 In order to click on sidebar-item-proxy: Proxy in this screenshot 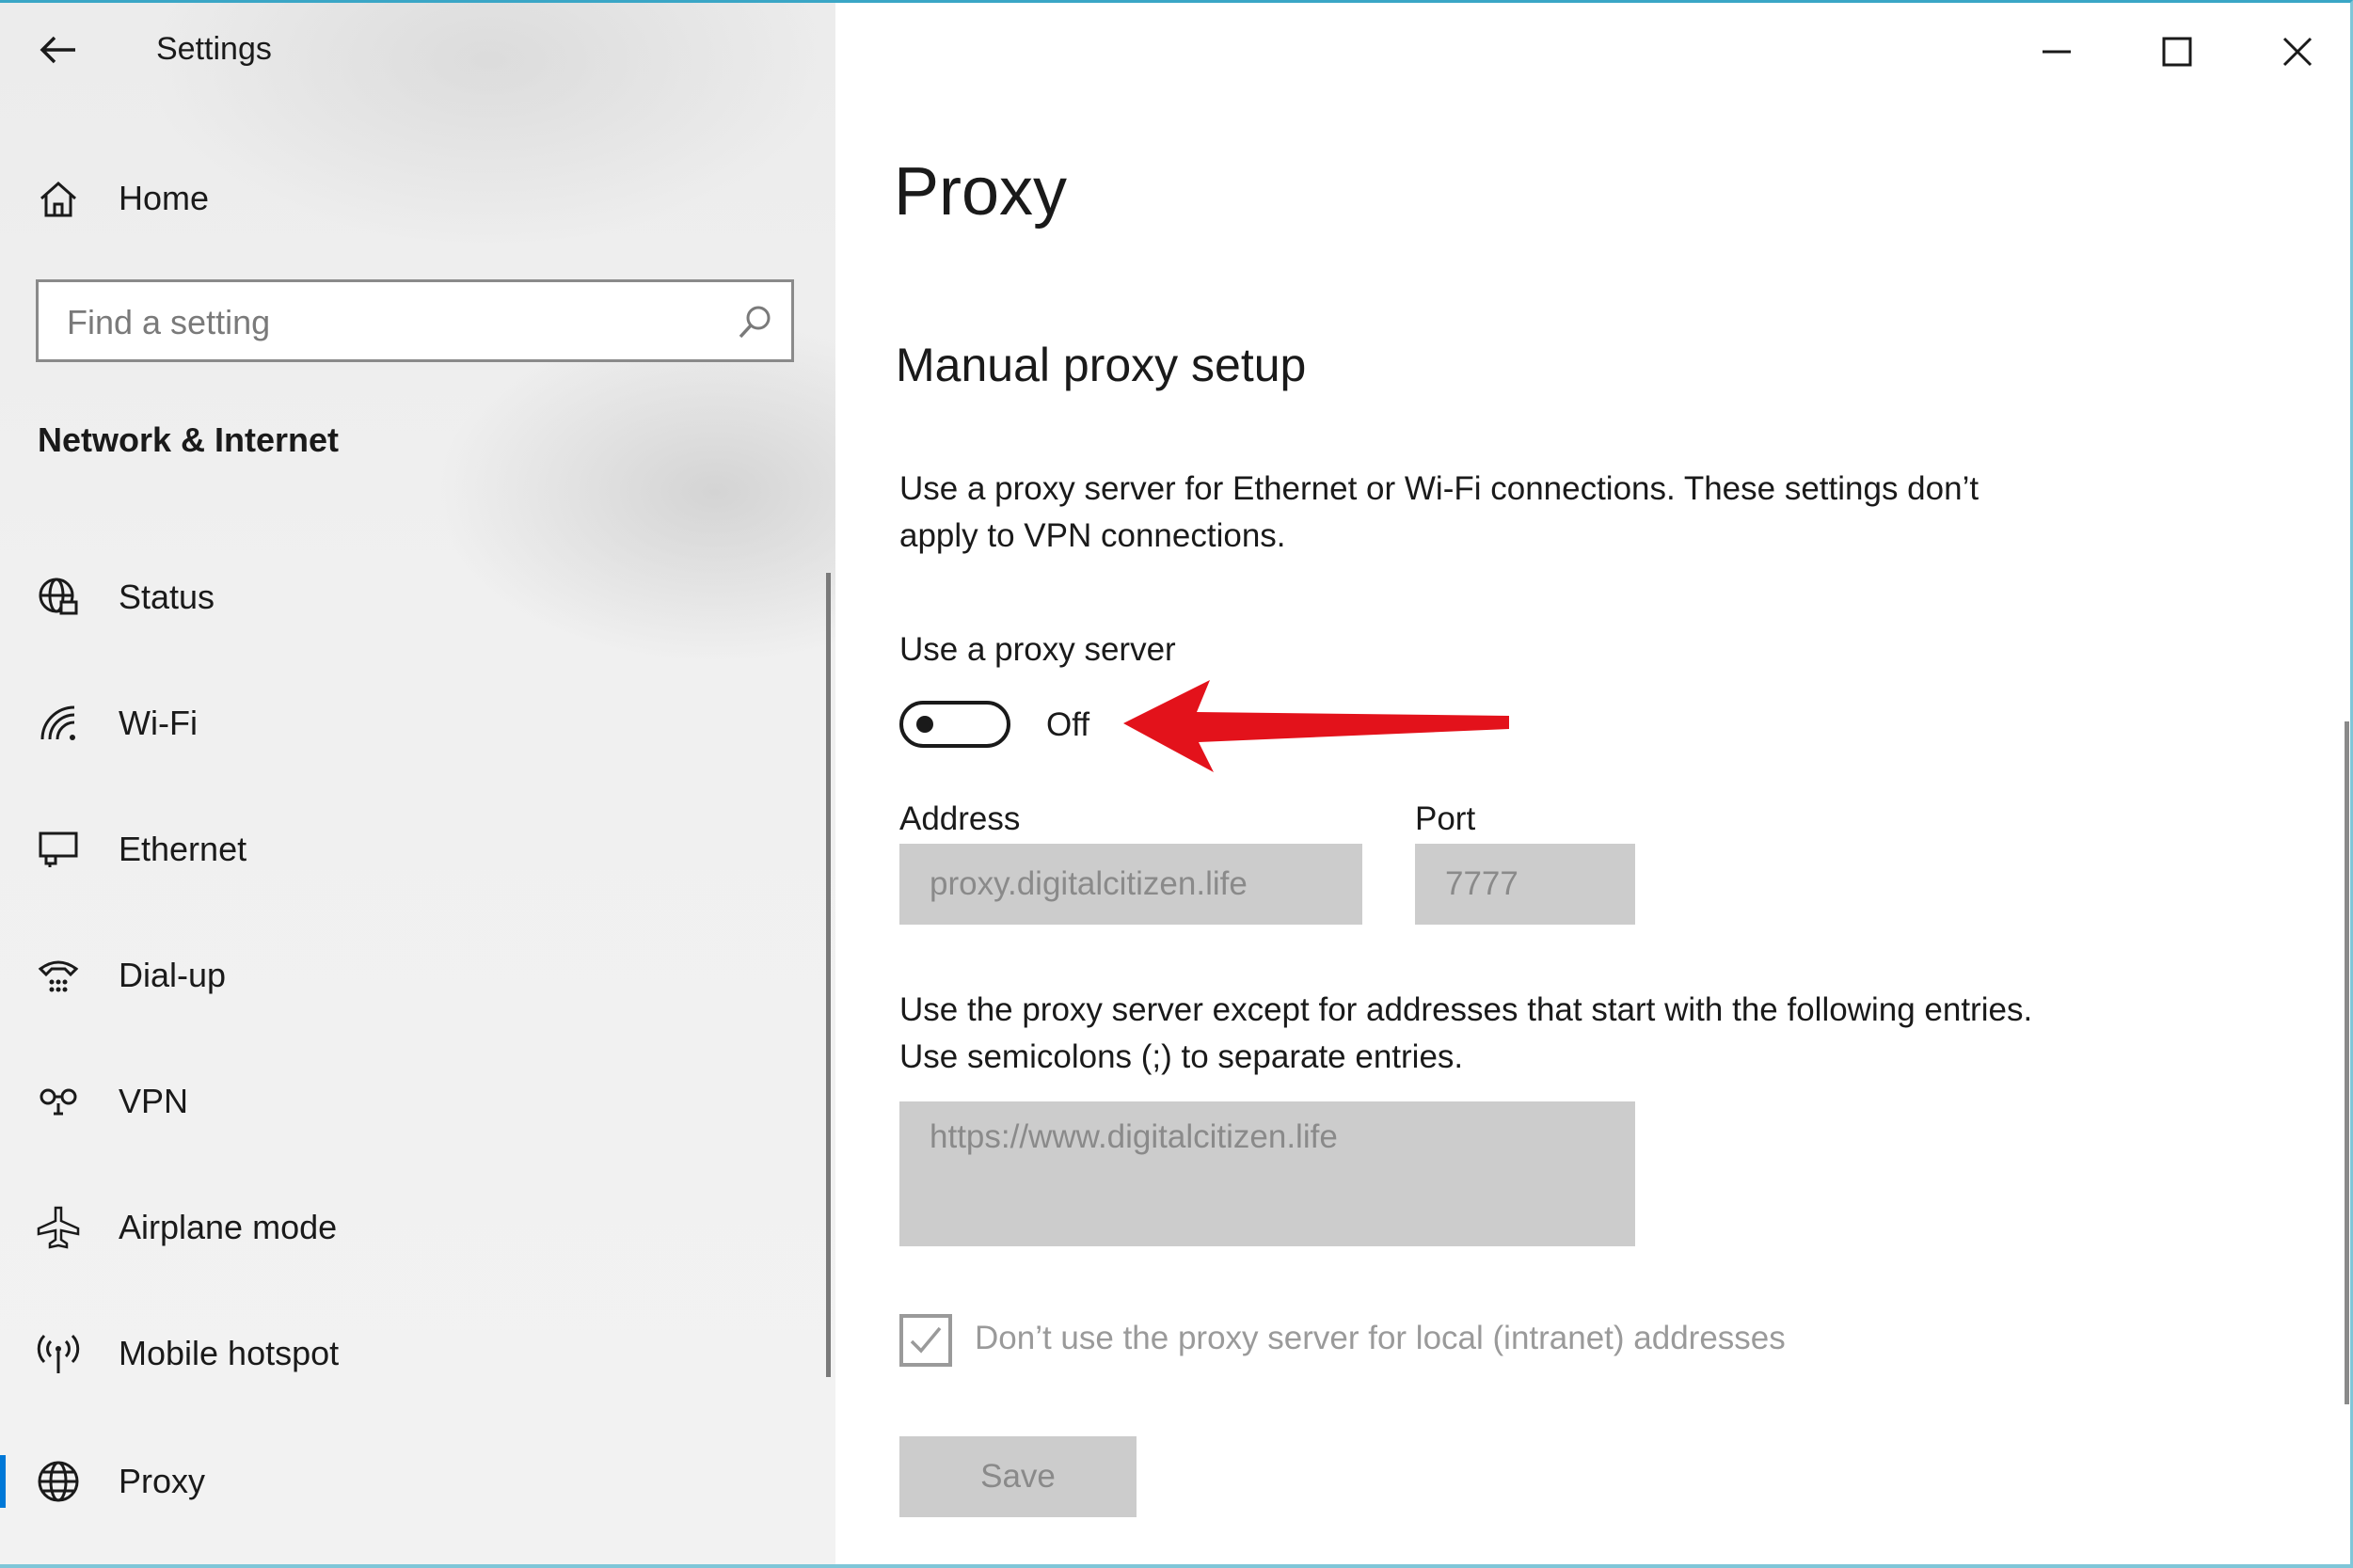, I will do `click(417, 1481)`.